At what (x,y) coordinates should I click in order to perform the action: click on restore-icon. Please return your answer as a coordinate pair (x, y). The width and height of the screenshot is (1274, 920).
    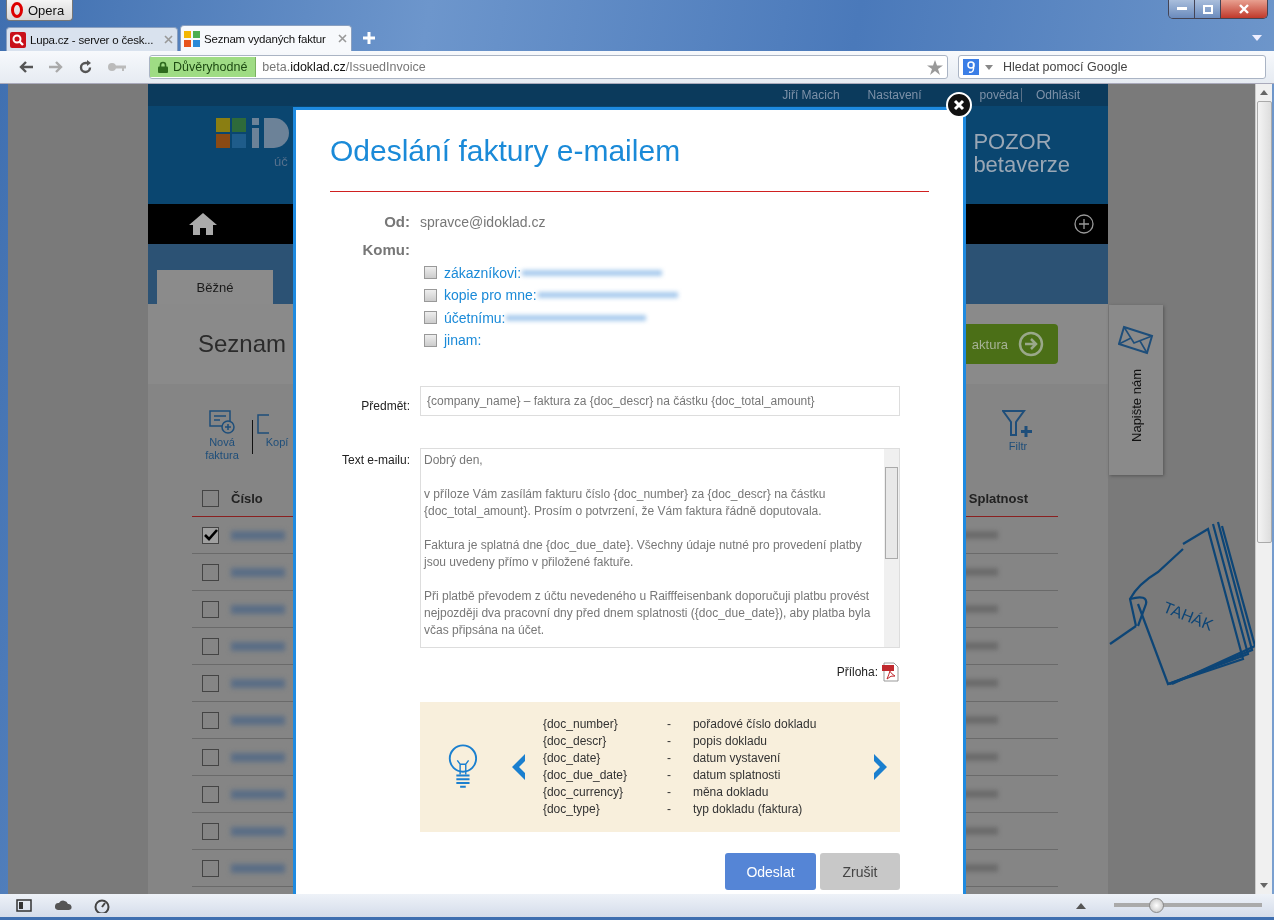
    Looking at the image, I should click on (1207, 9).